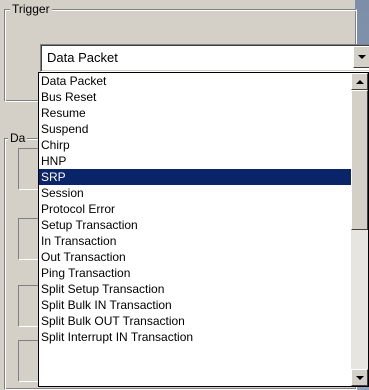 This screenshot has height=390, width=369. What do you see at coordinates (195, 225) in the screenshot?
I see `dropdown-item: Setup Transaction` at bounding box center [195, 225].